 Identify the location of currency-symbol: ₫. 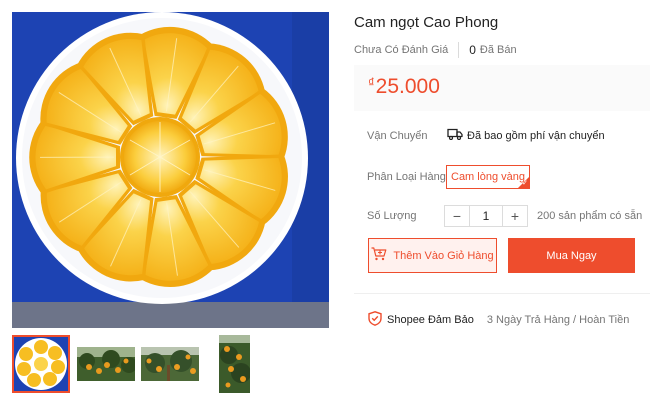
(371, 82).